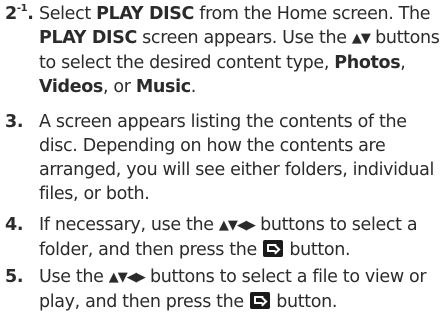 This screenshot has height=315, width=443. I want to click on step-number: 2-1., so click(19, 13).